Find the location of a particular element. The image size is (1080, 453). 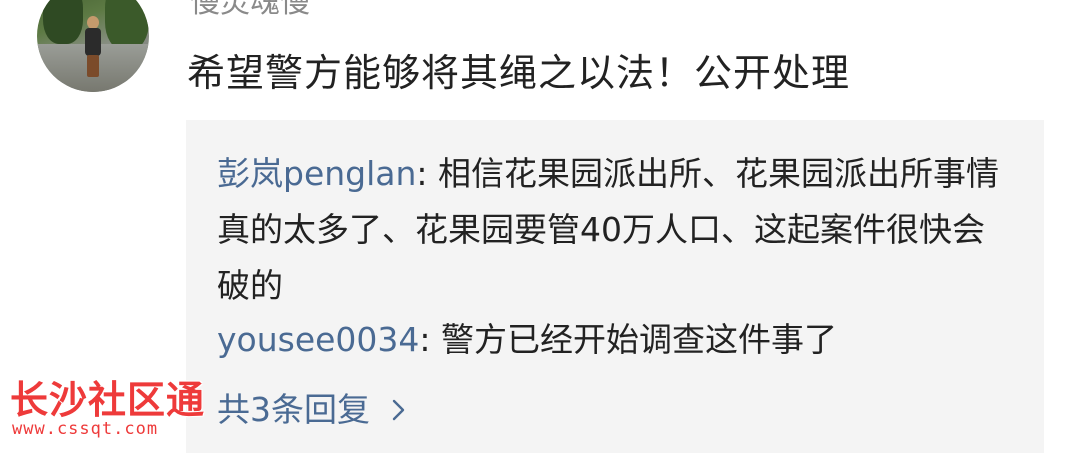

reply-item: yousee0034: 警方已经开始调查这件事了 is located at coordinates (527, 340).